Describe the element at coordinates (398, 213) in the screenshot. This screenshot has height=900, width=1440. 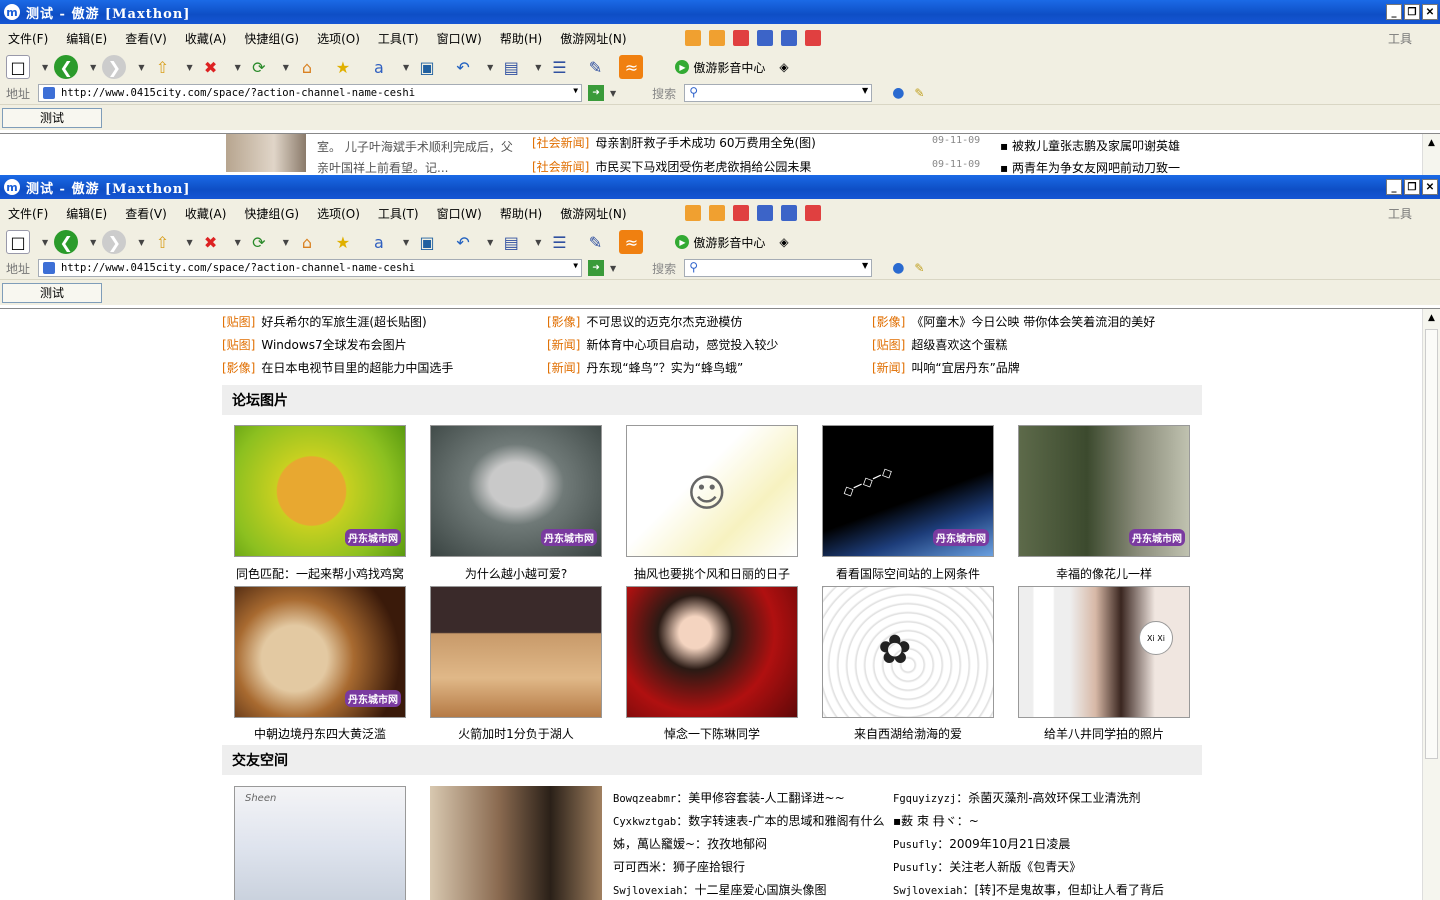
I see `menu-tools: 工具(T)` at that location.